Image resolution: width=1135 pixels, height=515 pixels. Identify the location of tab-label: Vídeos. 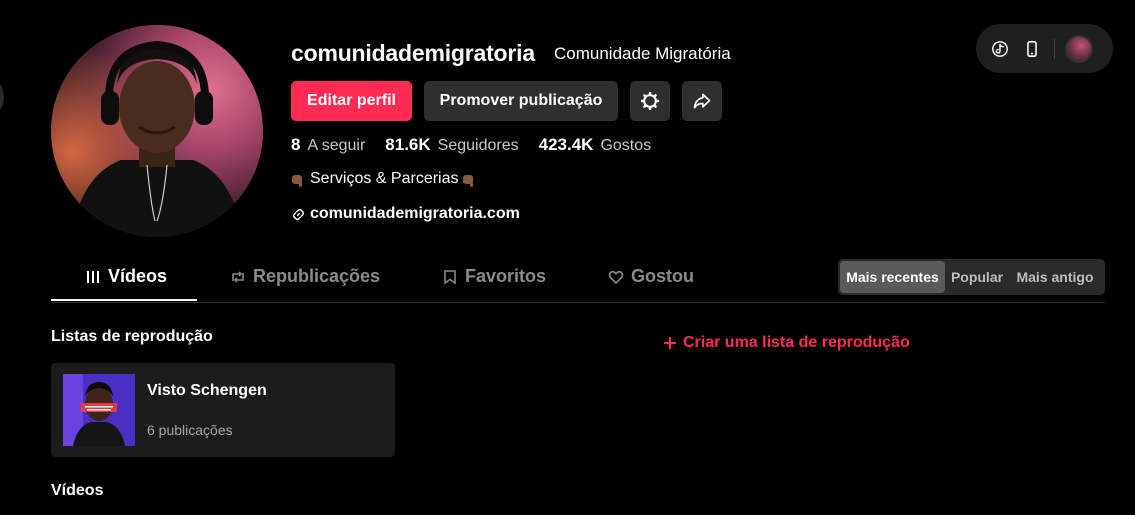
(138, 276).